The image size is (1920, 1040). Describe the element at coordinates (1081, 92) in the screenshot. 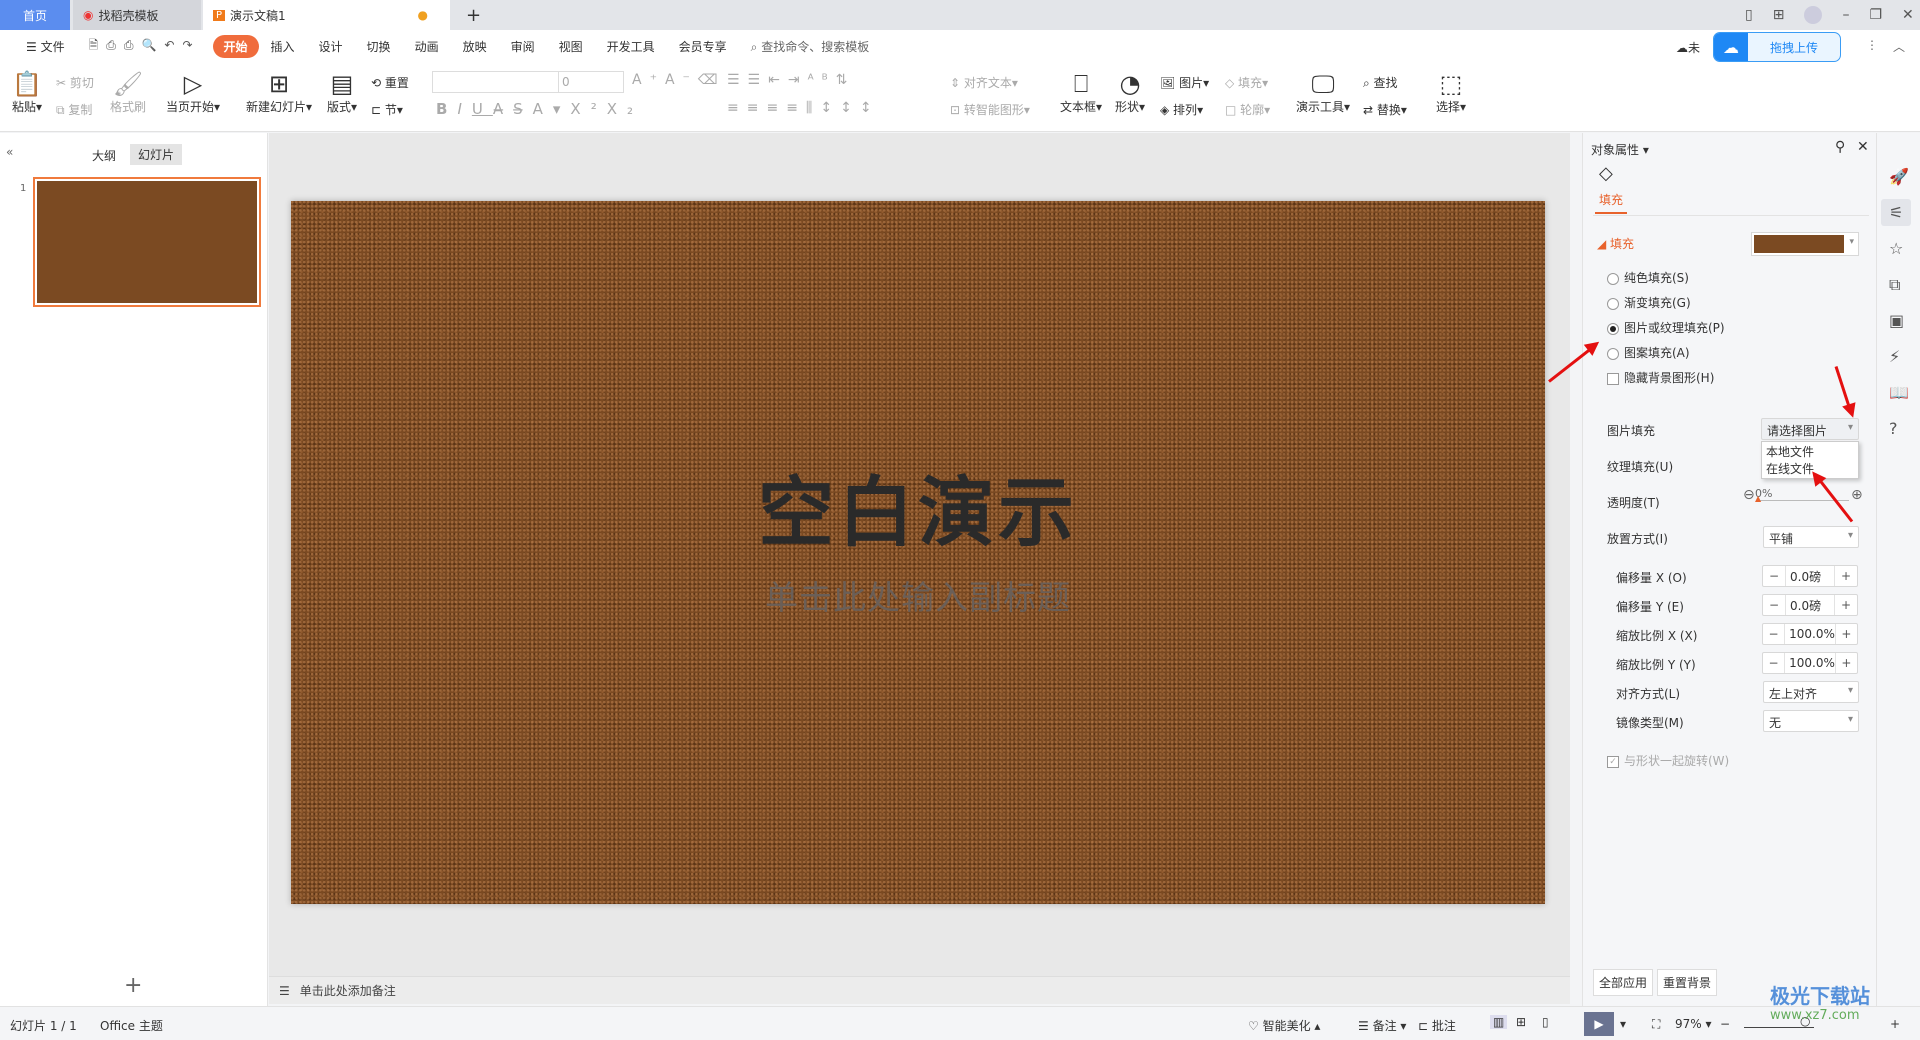

I see `textbox-button: ⎕ 文本框▾` at that location.